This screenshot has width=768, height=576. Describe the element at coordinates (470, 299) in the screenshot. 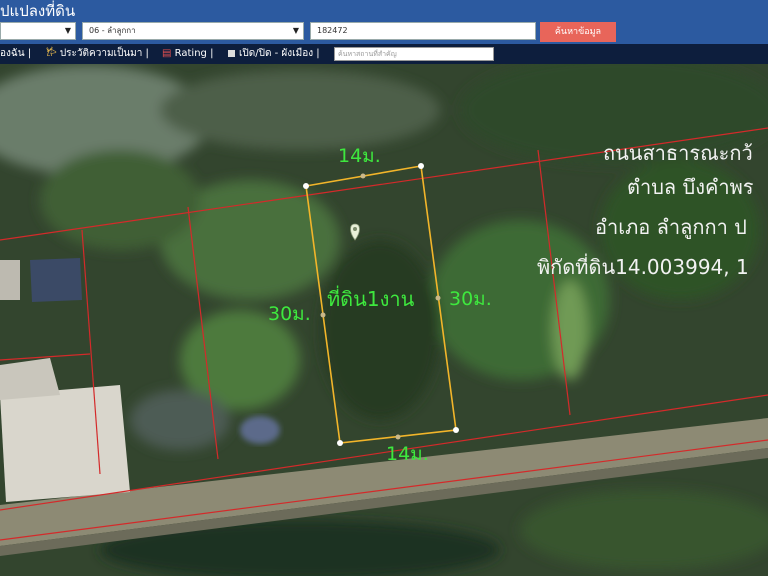

I see `dim-label-right: 30ม.` at that location.